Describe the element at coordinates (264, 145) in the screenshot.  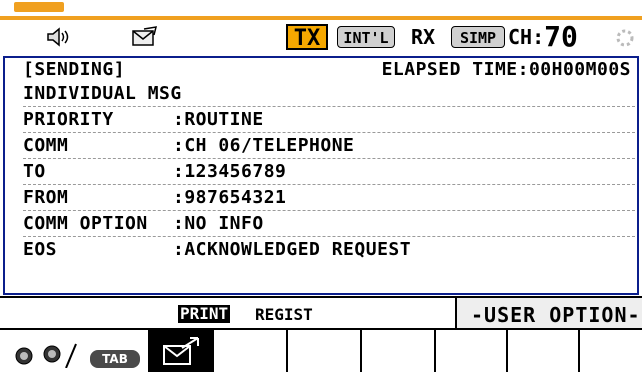
I see `field-value: :CH 06/TELEPHONE` at that location.